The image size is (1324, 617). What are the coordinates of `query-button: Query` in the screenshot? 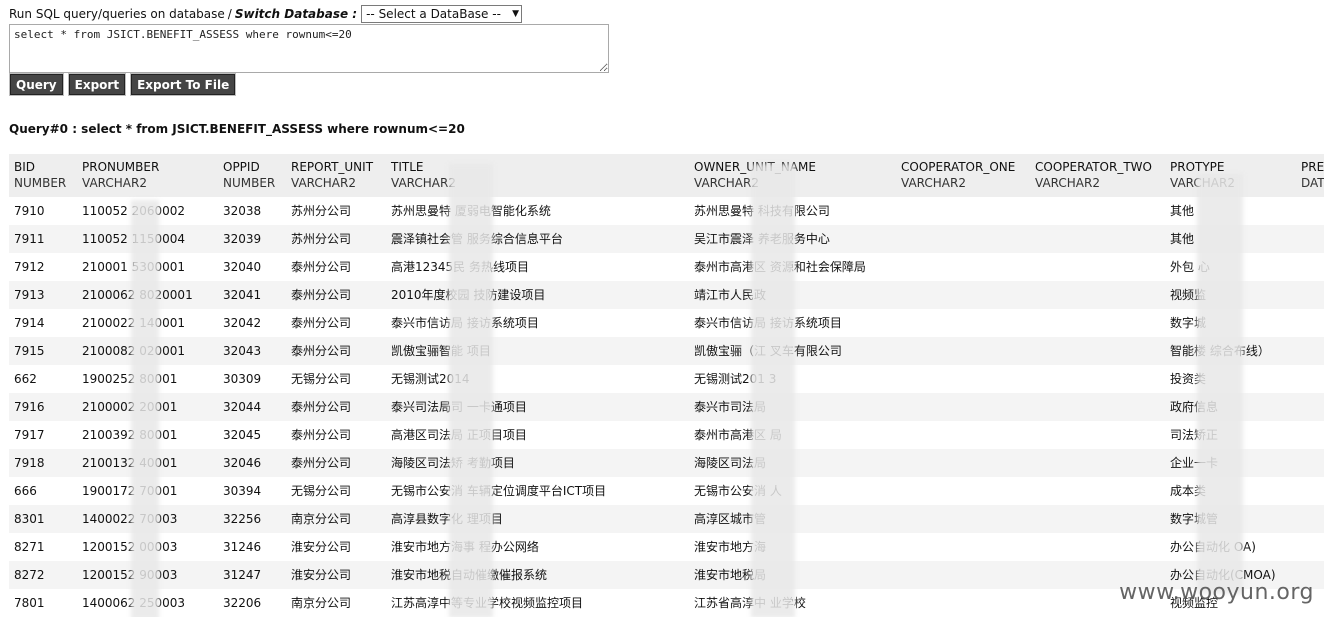 It's located at (36, 84).